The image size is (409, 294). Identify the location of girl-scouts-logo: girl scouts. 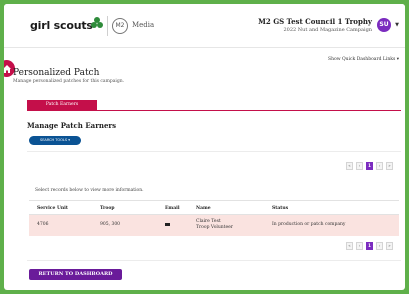
(61, 25).